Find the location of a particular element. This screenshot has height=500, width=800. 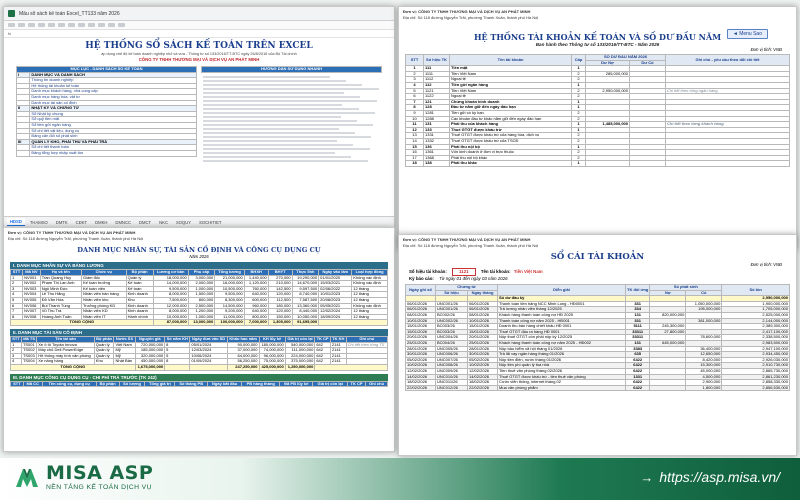

table-cell: 138 is located at coordinates (436, 163).